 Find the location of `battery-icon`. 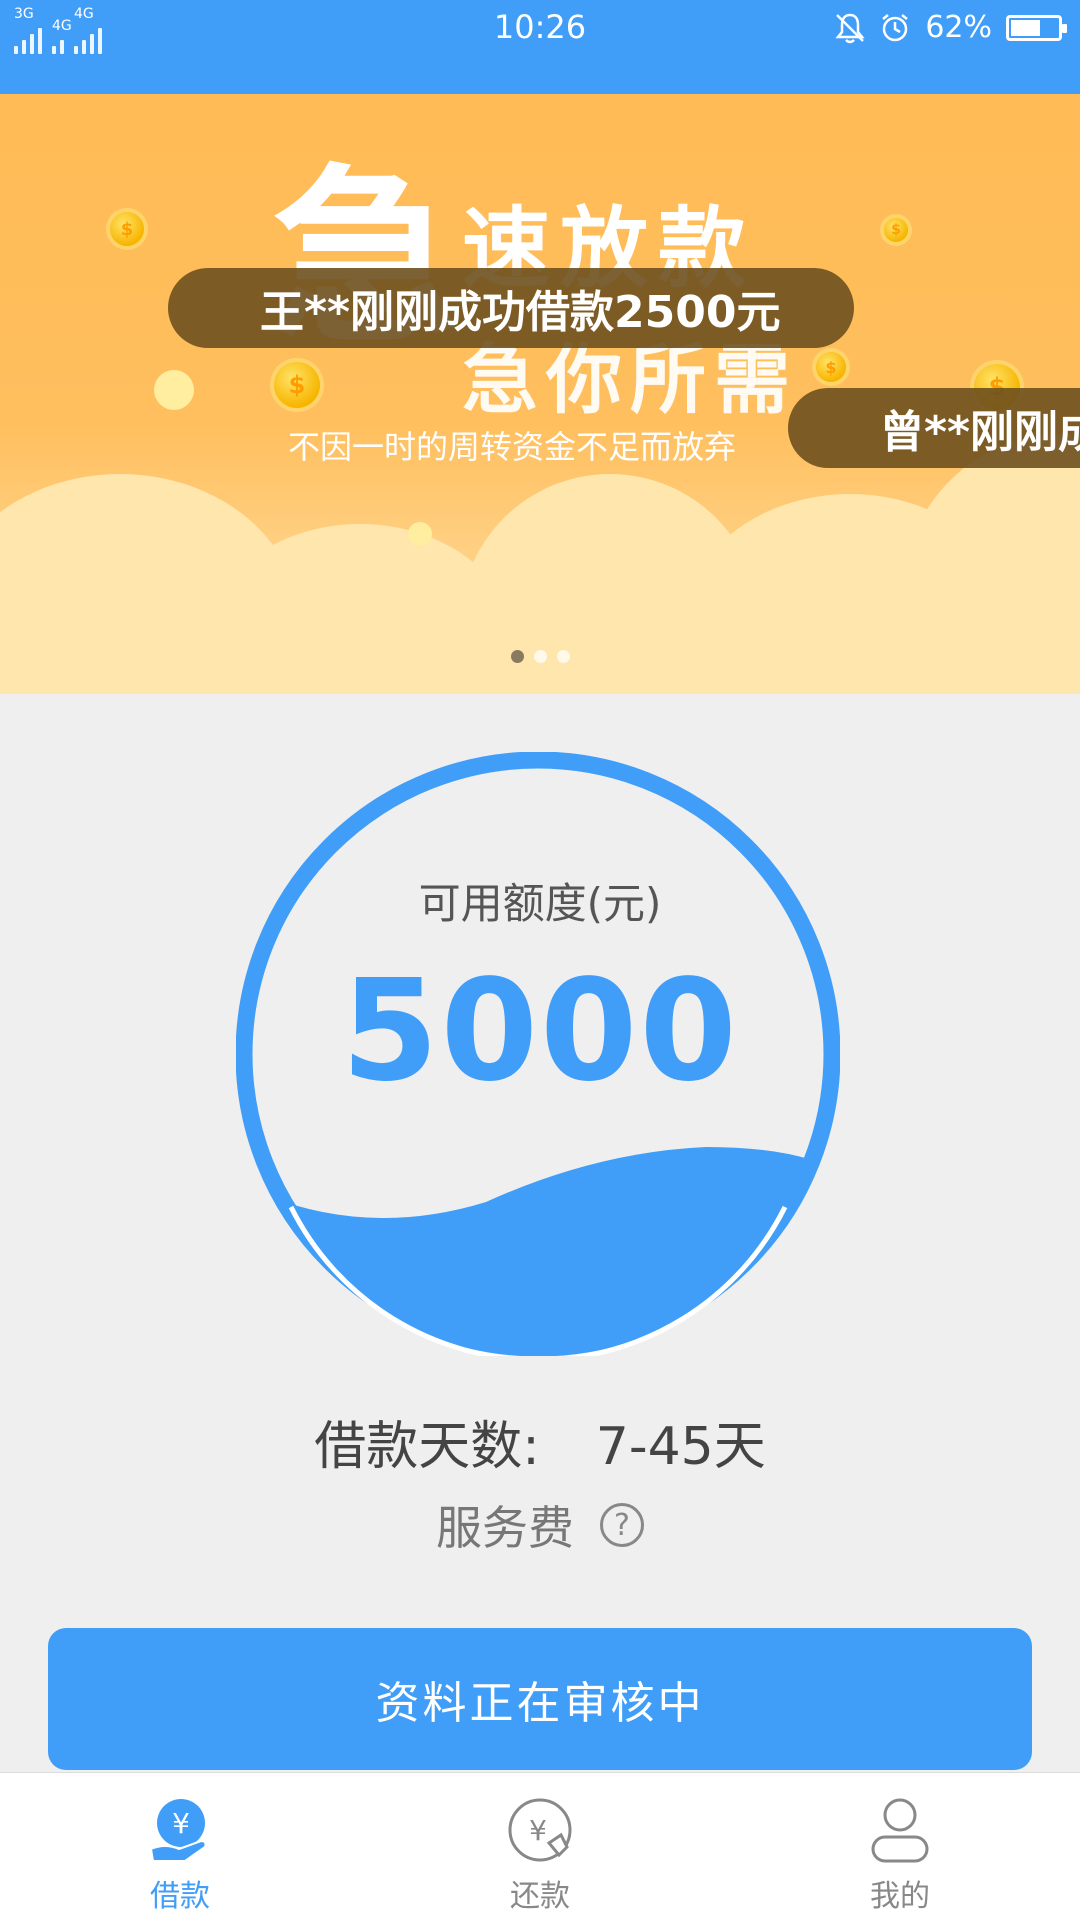

battery-icon is located at coordinates (1036, 27).